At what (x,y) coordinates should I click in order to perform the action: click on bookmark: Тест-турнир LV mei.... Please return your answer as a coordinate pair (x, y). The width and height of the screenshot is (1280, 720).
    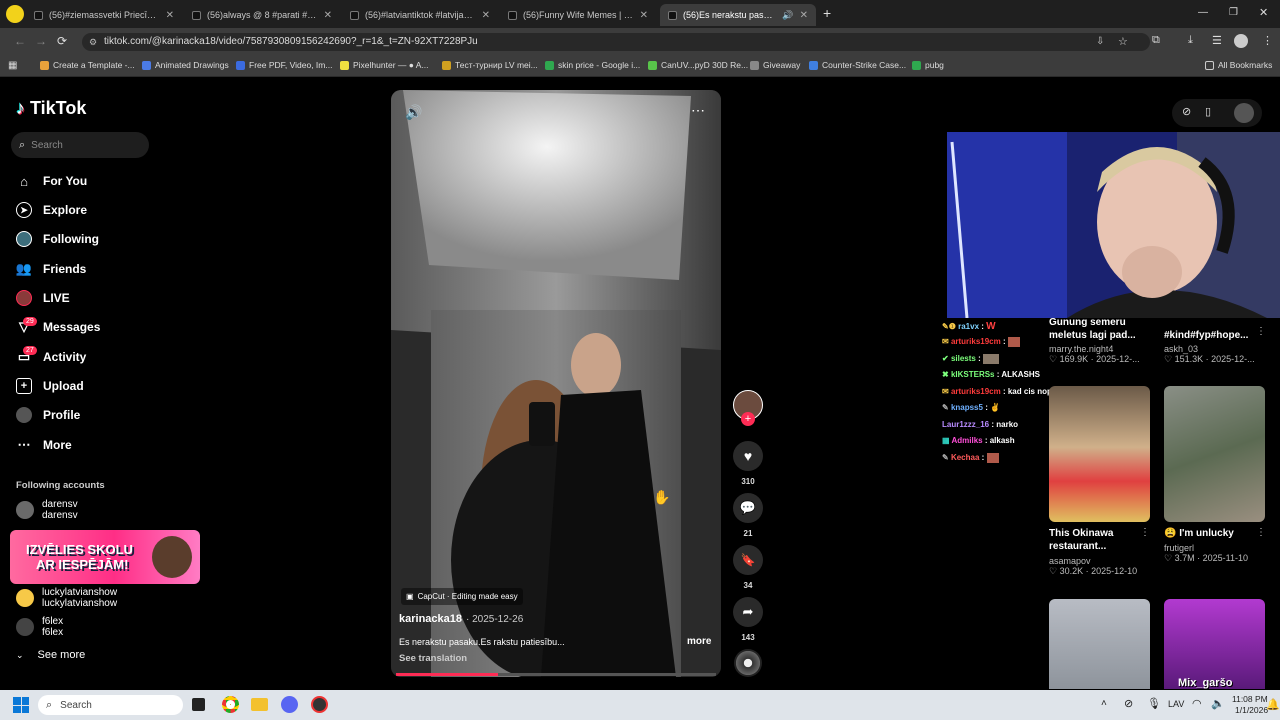
    Looking at the image, I should click on (490, 65).